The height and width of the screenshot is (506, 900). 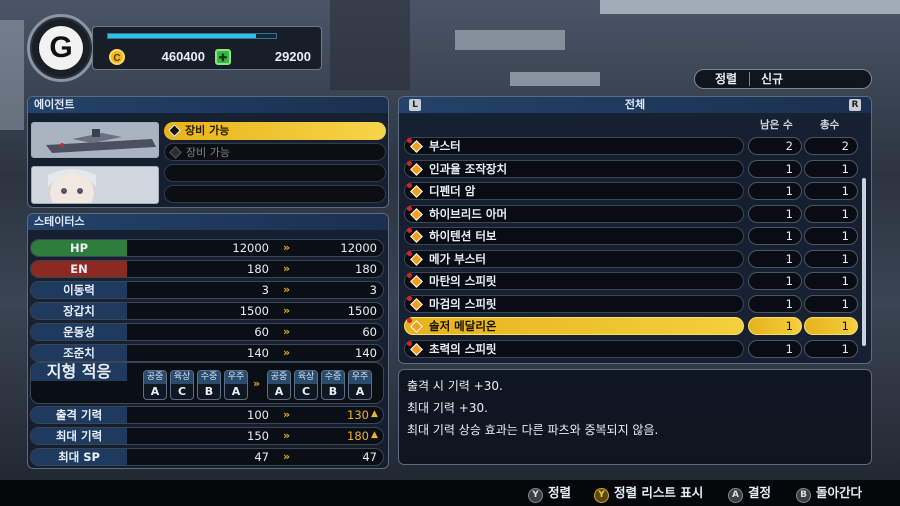 What do you see at coordinates (174, 130) in the screenshot?
I see `equip-diamond-icon` at bounding box center [174, 130].